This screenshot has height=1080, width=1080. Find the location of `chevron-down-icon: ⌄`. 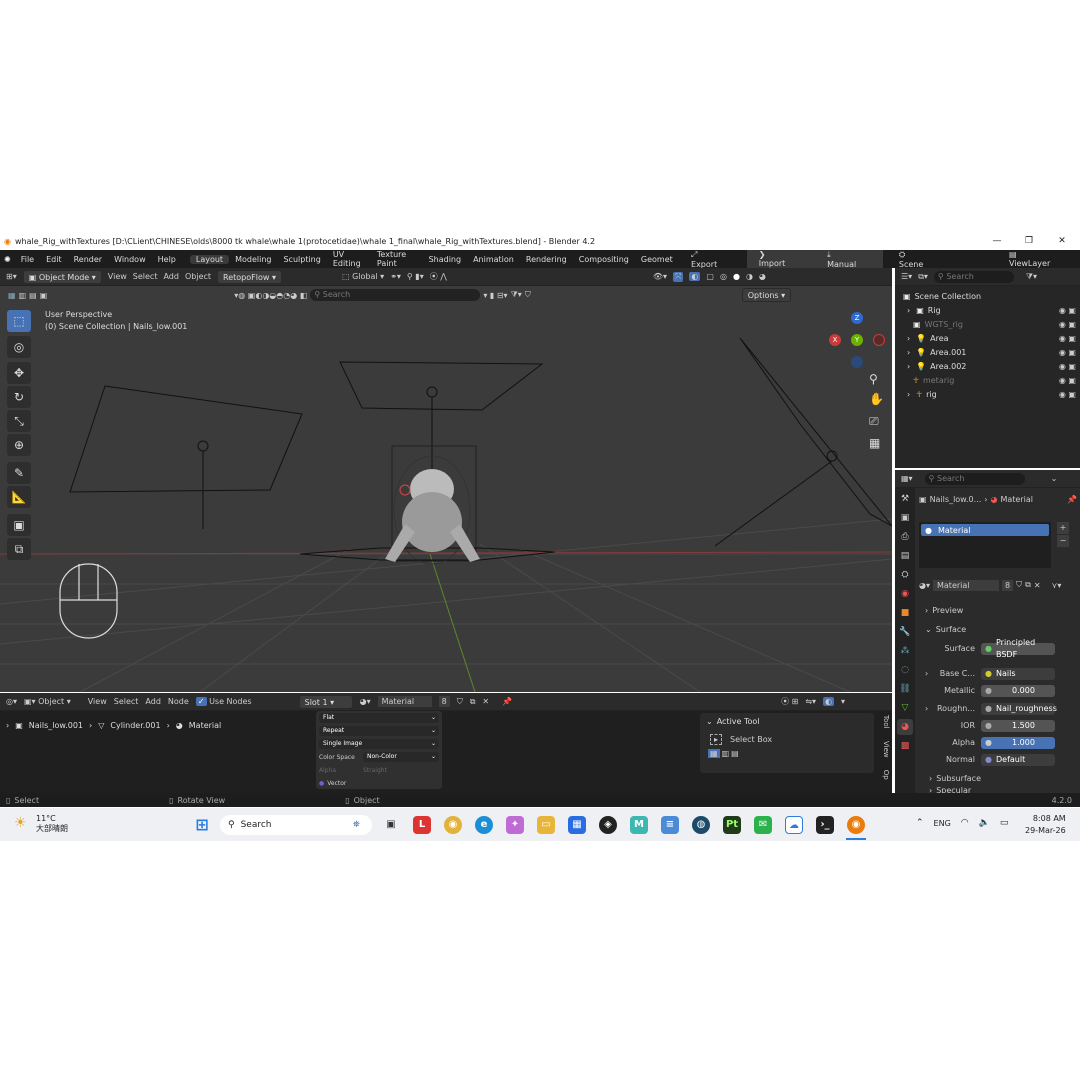

chevron-down-icon: ⌄ is located at coordinates (709, 721).